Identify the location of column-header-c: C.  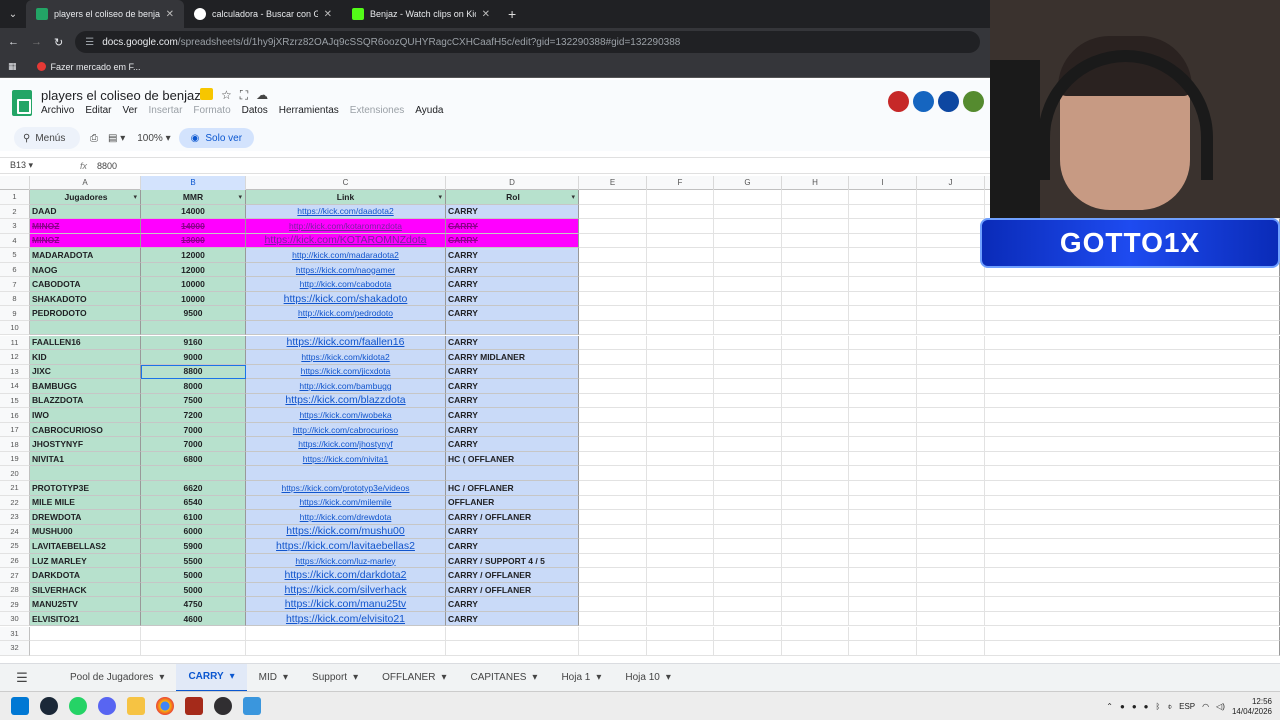
(346, 183).